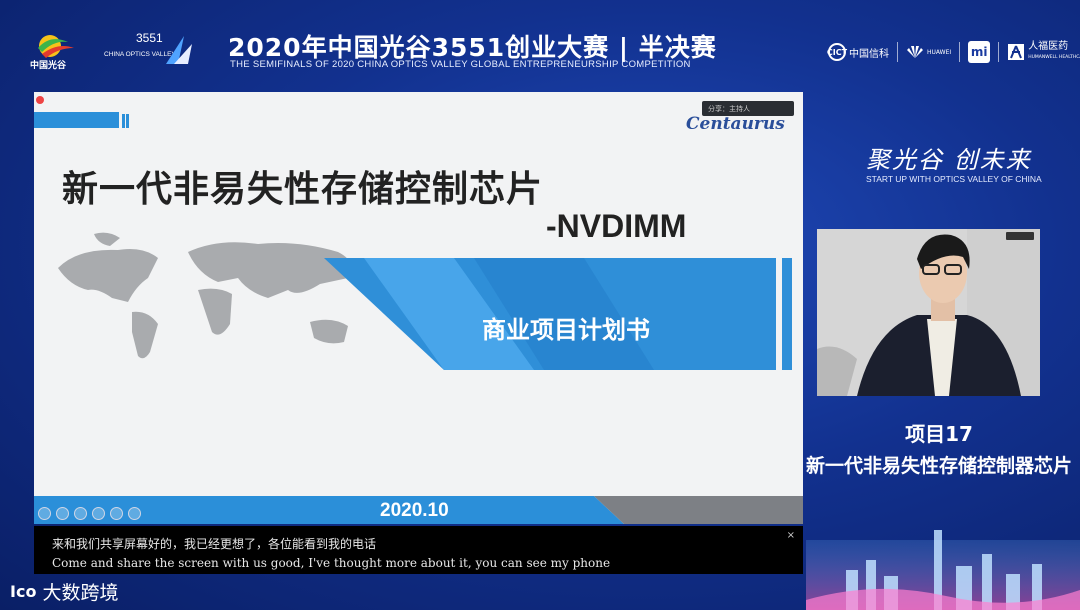  Describe the element at coordinates (414, 510) in the screenshot. I see `slide-date: 2020.10` at that location.